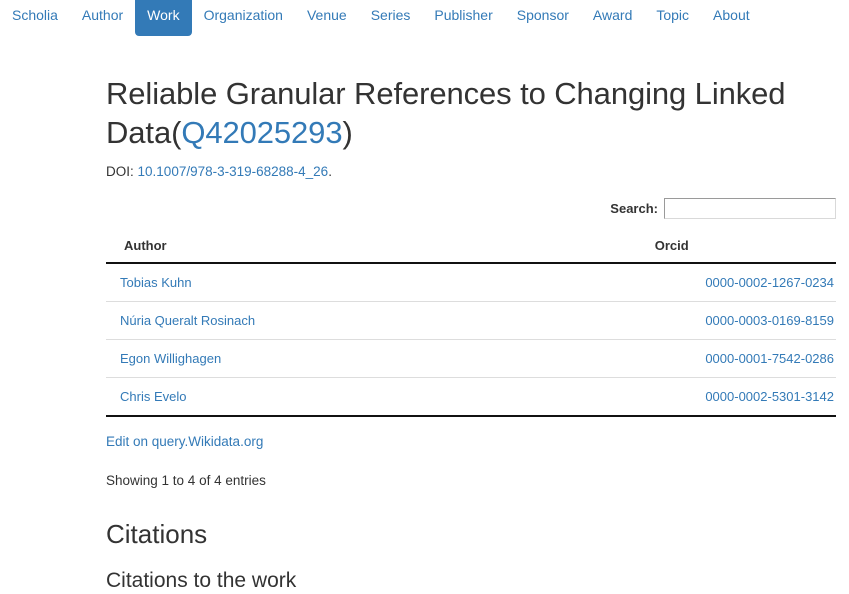 The width and height of the screenshot is (849, 594). I want to click on authors-table-head: Author Orcid, so click(471, 247).